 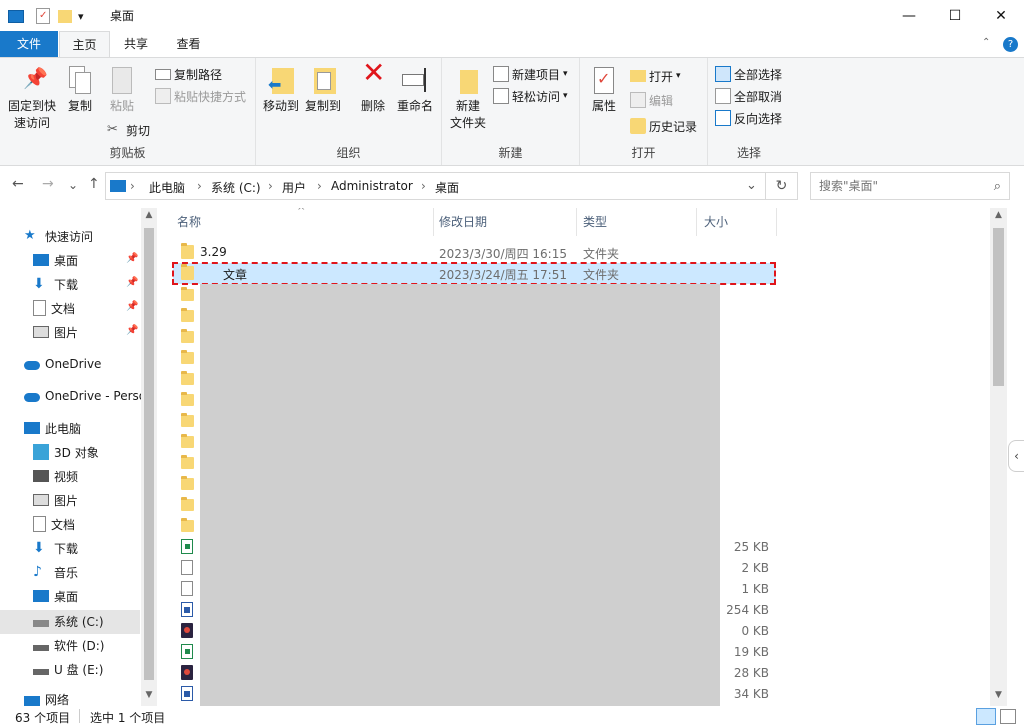 What do you see at coordinates (655, 76) in the screenshot?
I see `open-button: 打开 ▾` at bounding box center [655, 76].